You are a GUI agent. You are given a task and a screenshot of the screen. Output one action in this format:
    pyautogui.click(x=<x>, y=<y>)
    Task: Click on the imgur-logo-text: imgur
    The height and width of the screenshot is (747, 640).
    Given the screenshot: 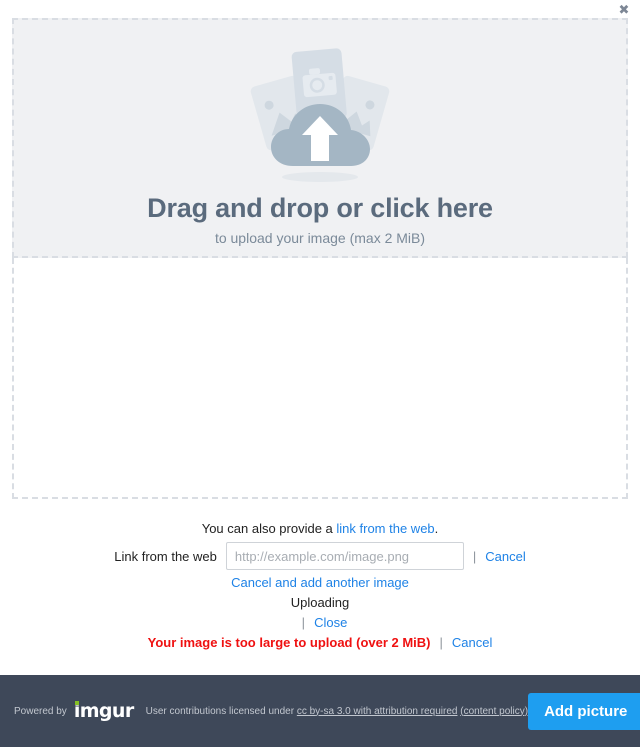 What is the action you would take?
    pyautogui.click(x=103, y=710)
    